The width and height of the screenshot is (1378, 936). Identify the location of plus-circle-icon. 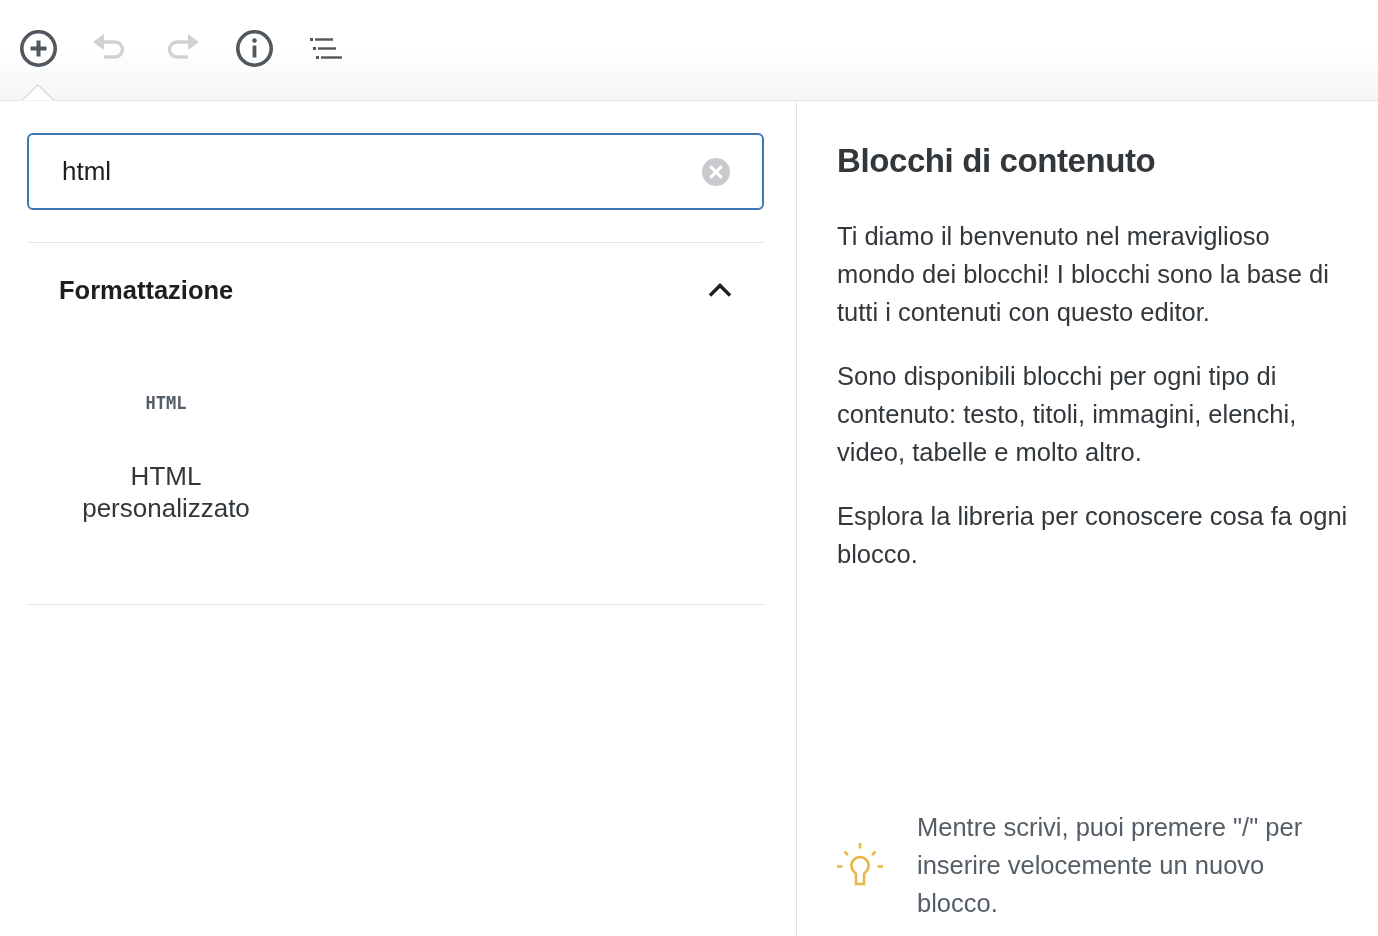
(38, 48).